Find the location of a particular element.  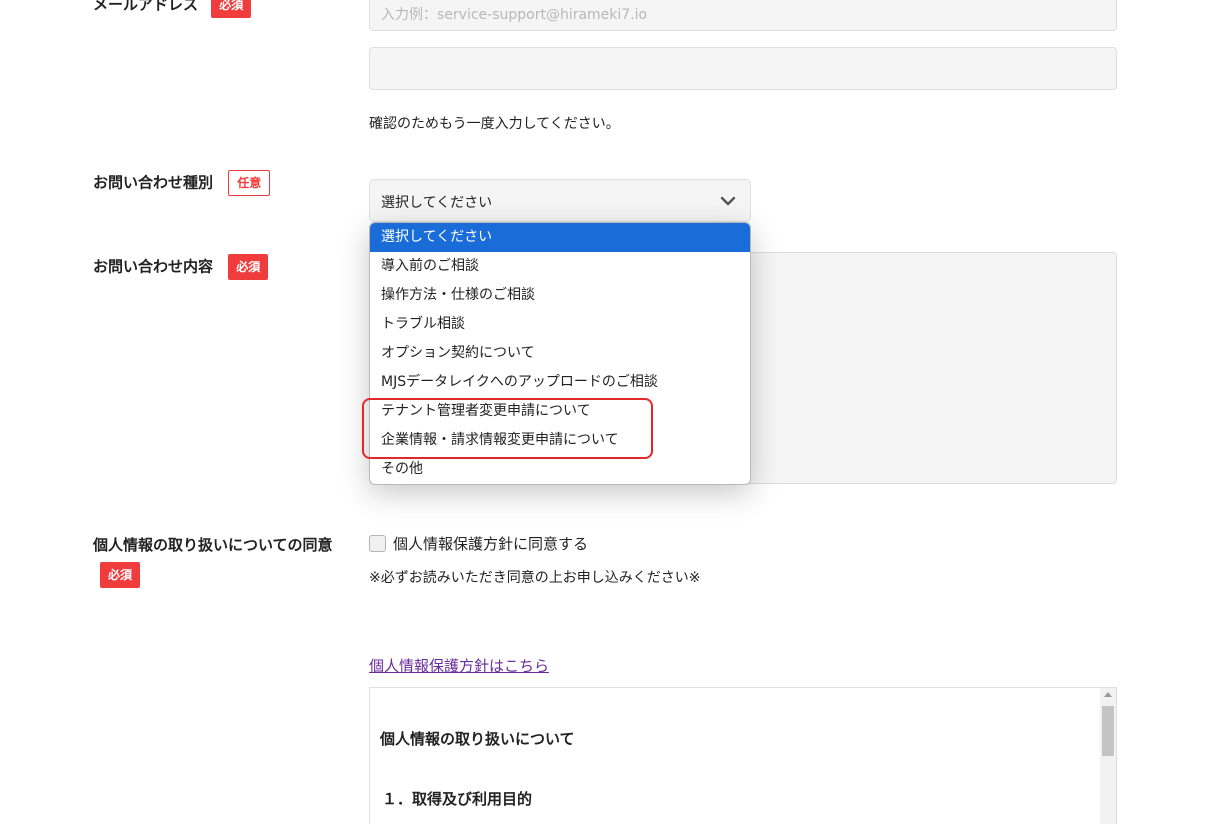

inquiry-type-select: 選択してください is located at coordinates (560, 200).